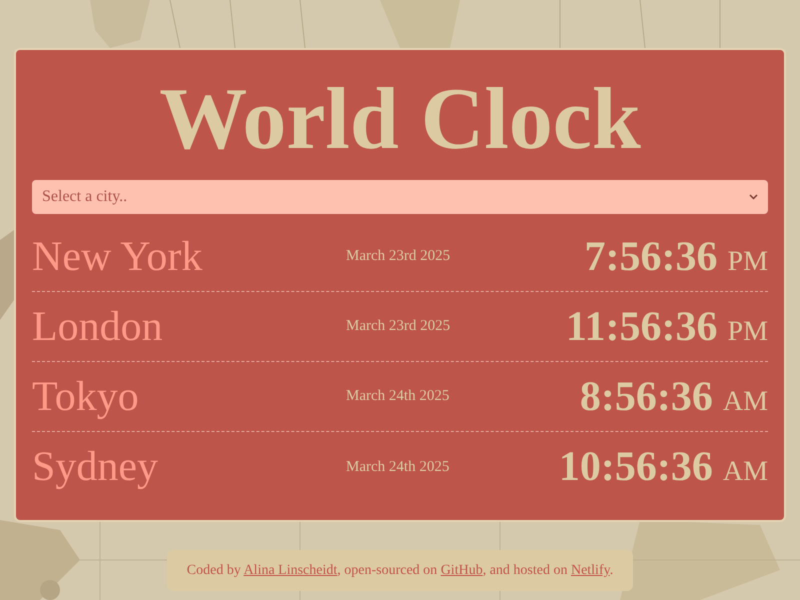  Describe the element at coordinates (400, 197) in the screenshot. I see `city-select: Select a city..` at that location.